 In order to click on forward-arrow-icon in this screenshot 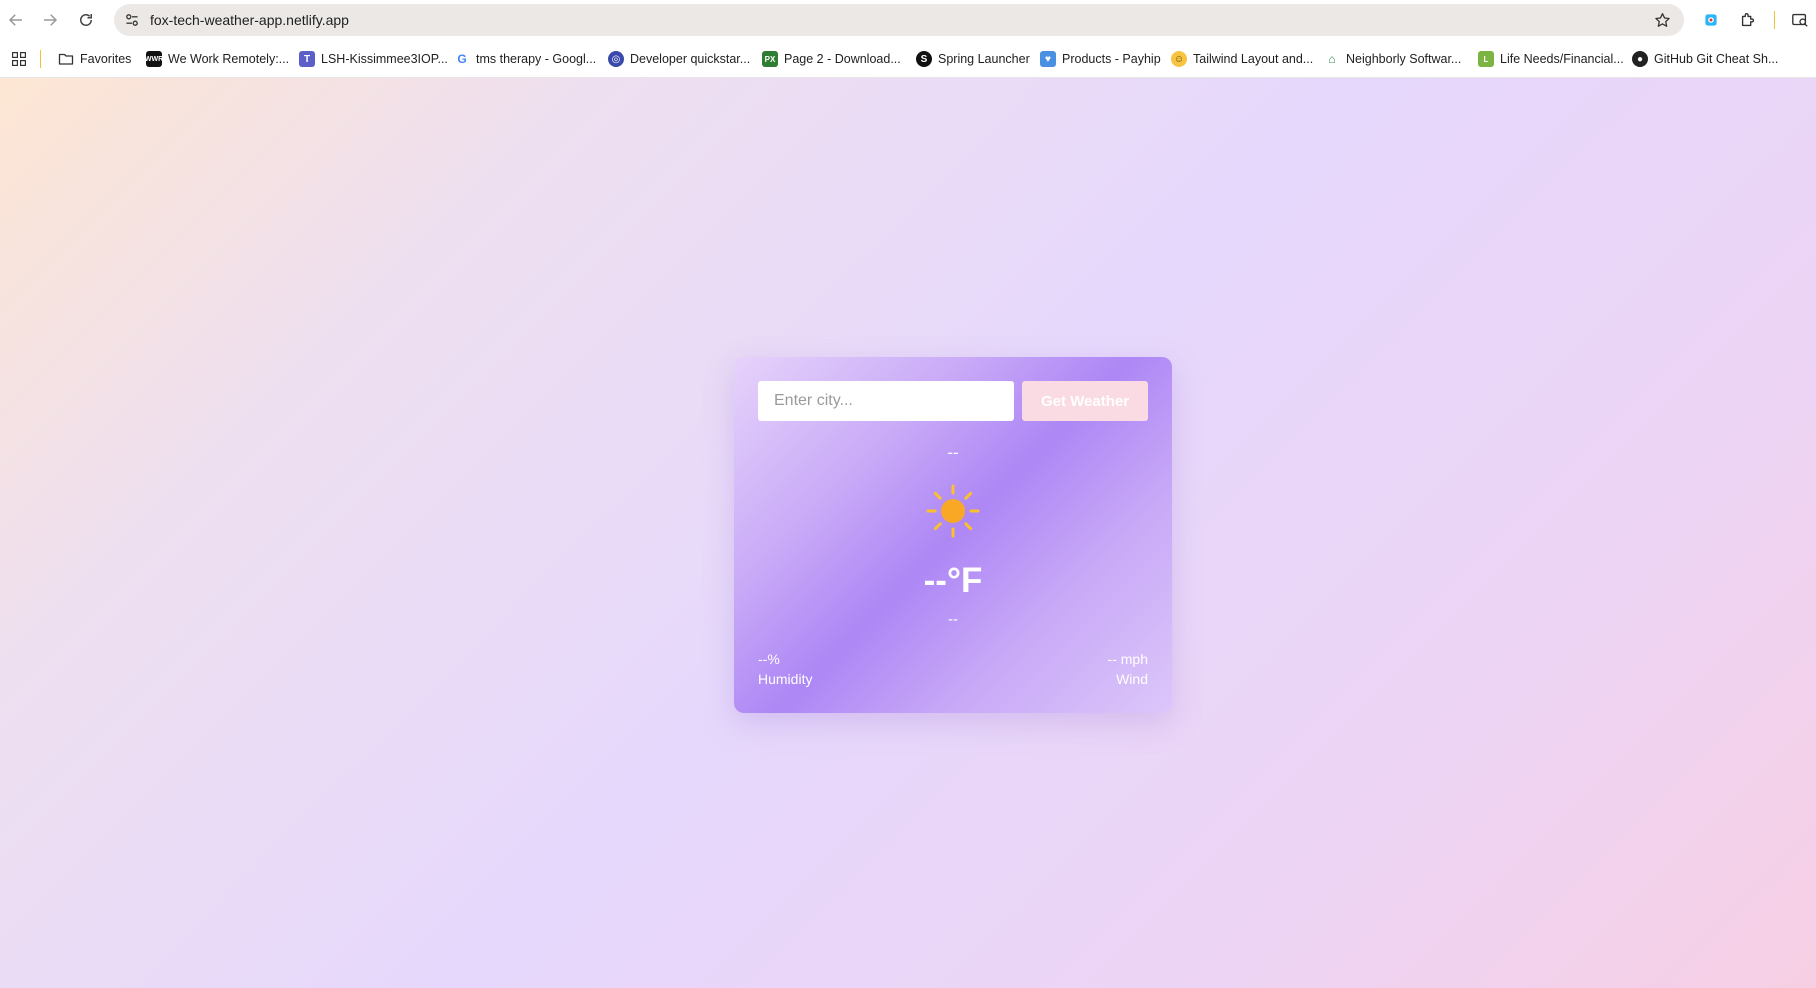, I will do `click(51, 20)`.